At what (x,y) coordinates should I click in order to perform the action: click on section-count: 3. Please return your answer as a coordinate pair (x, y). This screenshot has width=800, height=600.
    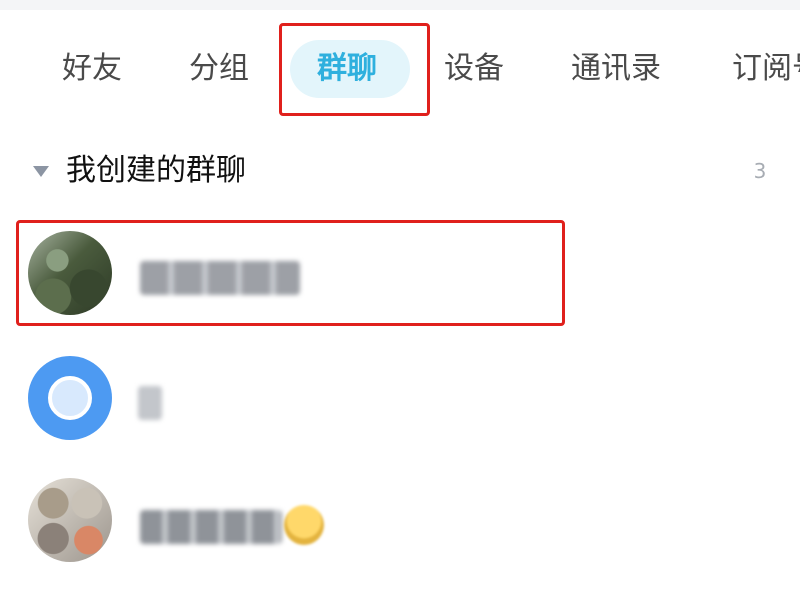
    Looking at the image, I should click on (760, 171).